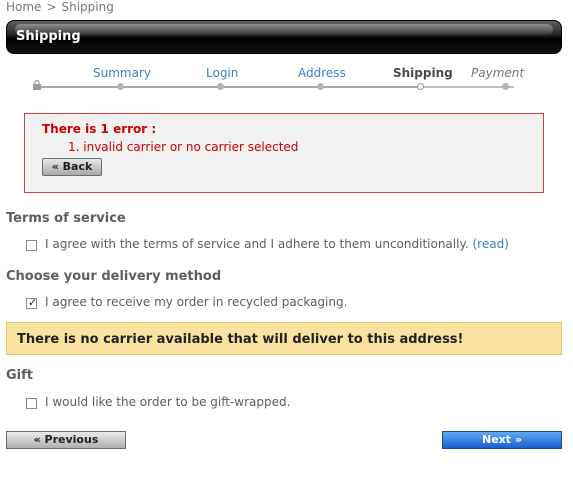 Image resolution: width=573 pixels, height=485 pixels. Describe the element at coordinates (423, 73) in the screenshot. I see `step-shipping: Shipping` at that location.